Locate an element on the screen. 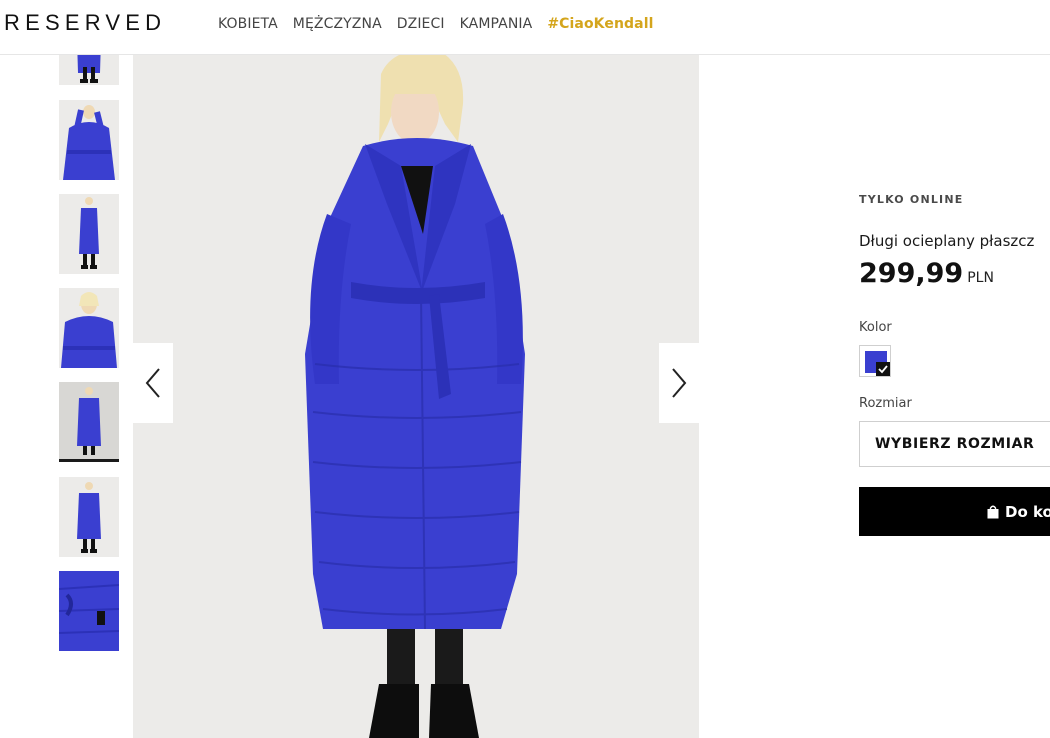 The image size is (1050, 738). product-price: 299,99 PLN is located at coordinates (926, 273).